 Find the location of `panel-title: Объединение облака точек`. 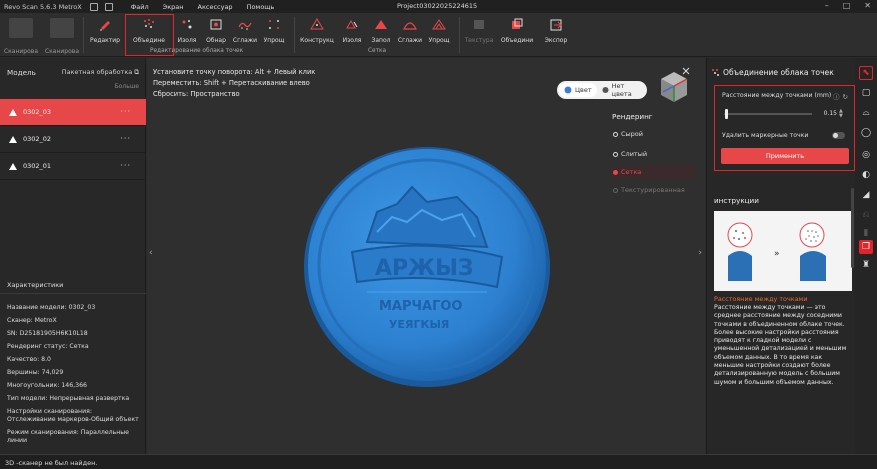

panel-title: Объединение облака точек is located at coordinates (772, 72).